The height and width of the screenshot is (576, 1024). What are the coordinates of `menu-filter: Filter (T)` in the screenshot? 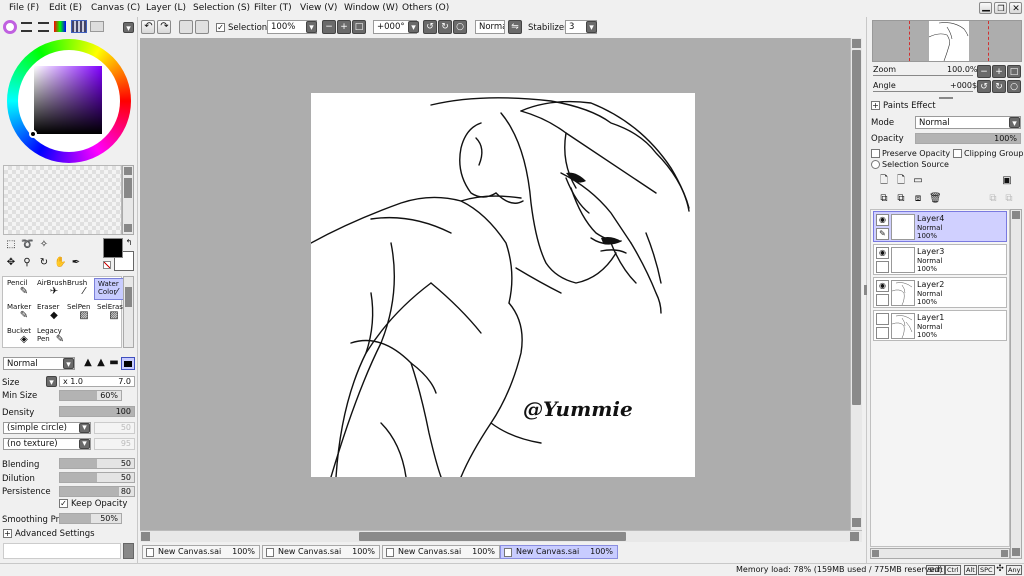 It's located at (273, 8).